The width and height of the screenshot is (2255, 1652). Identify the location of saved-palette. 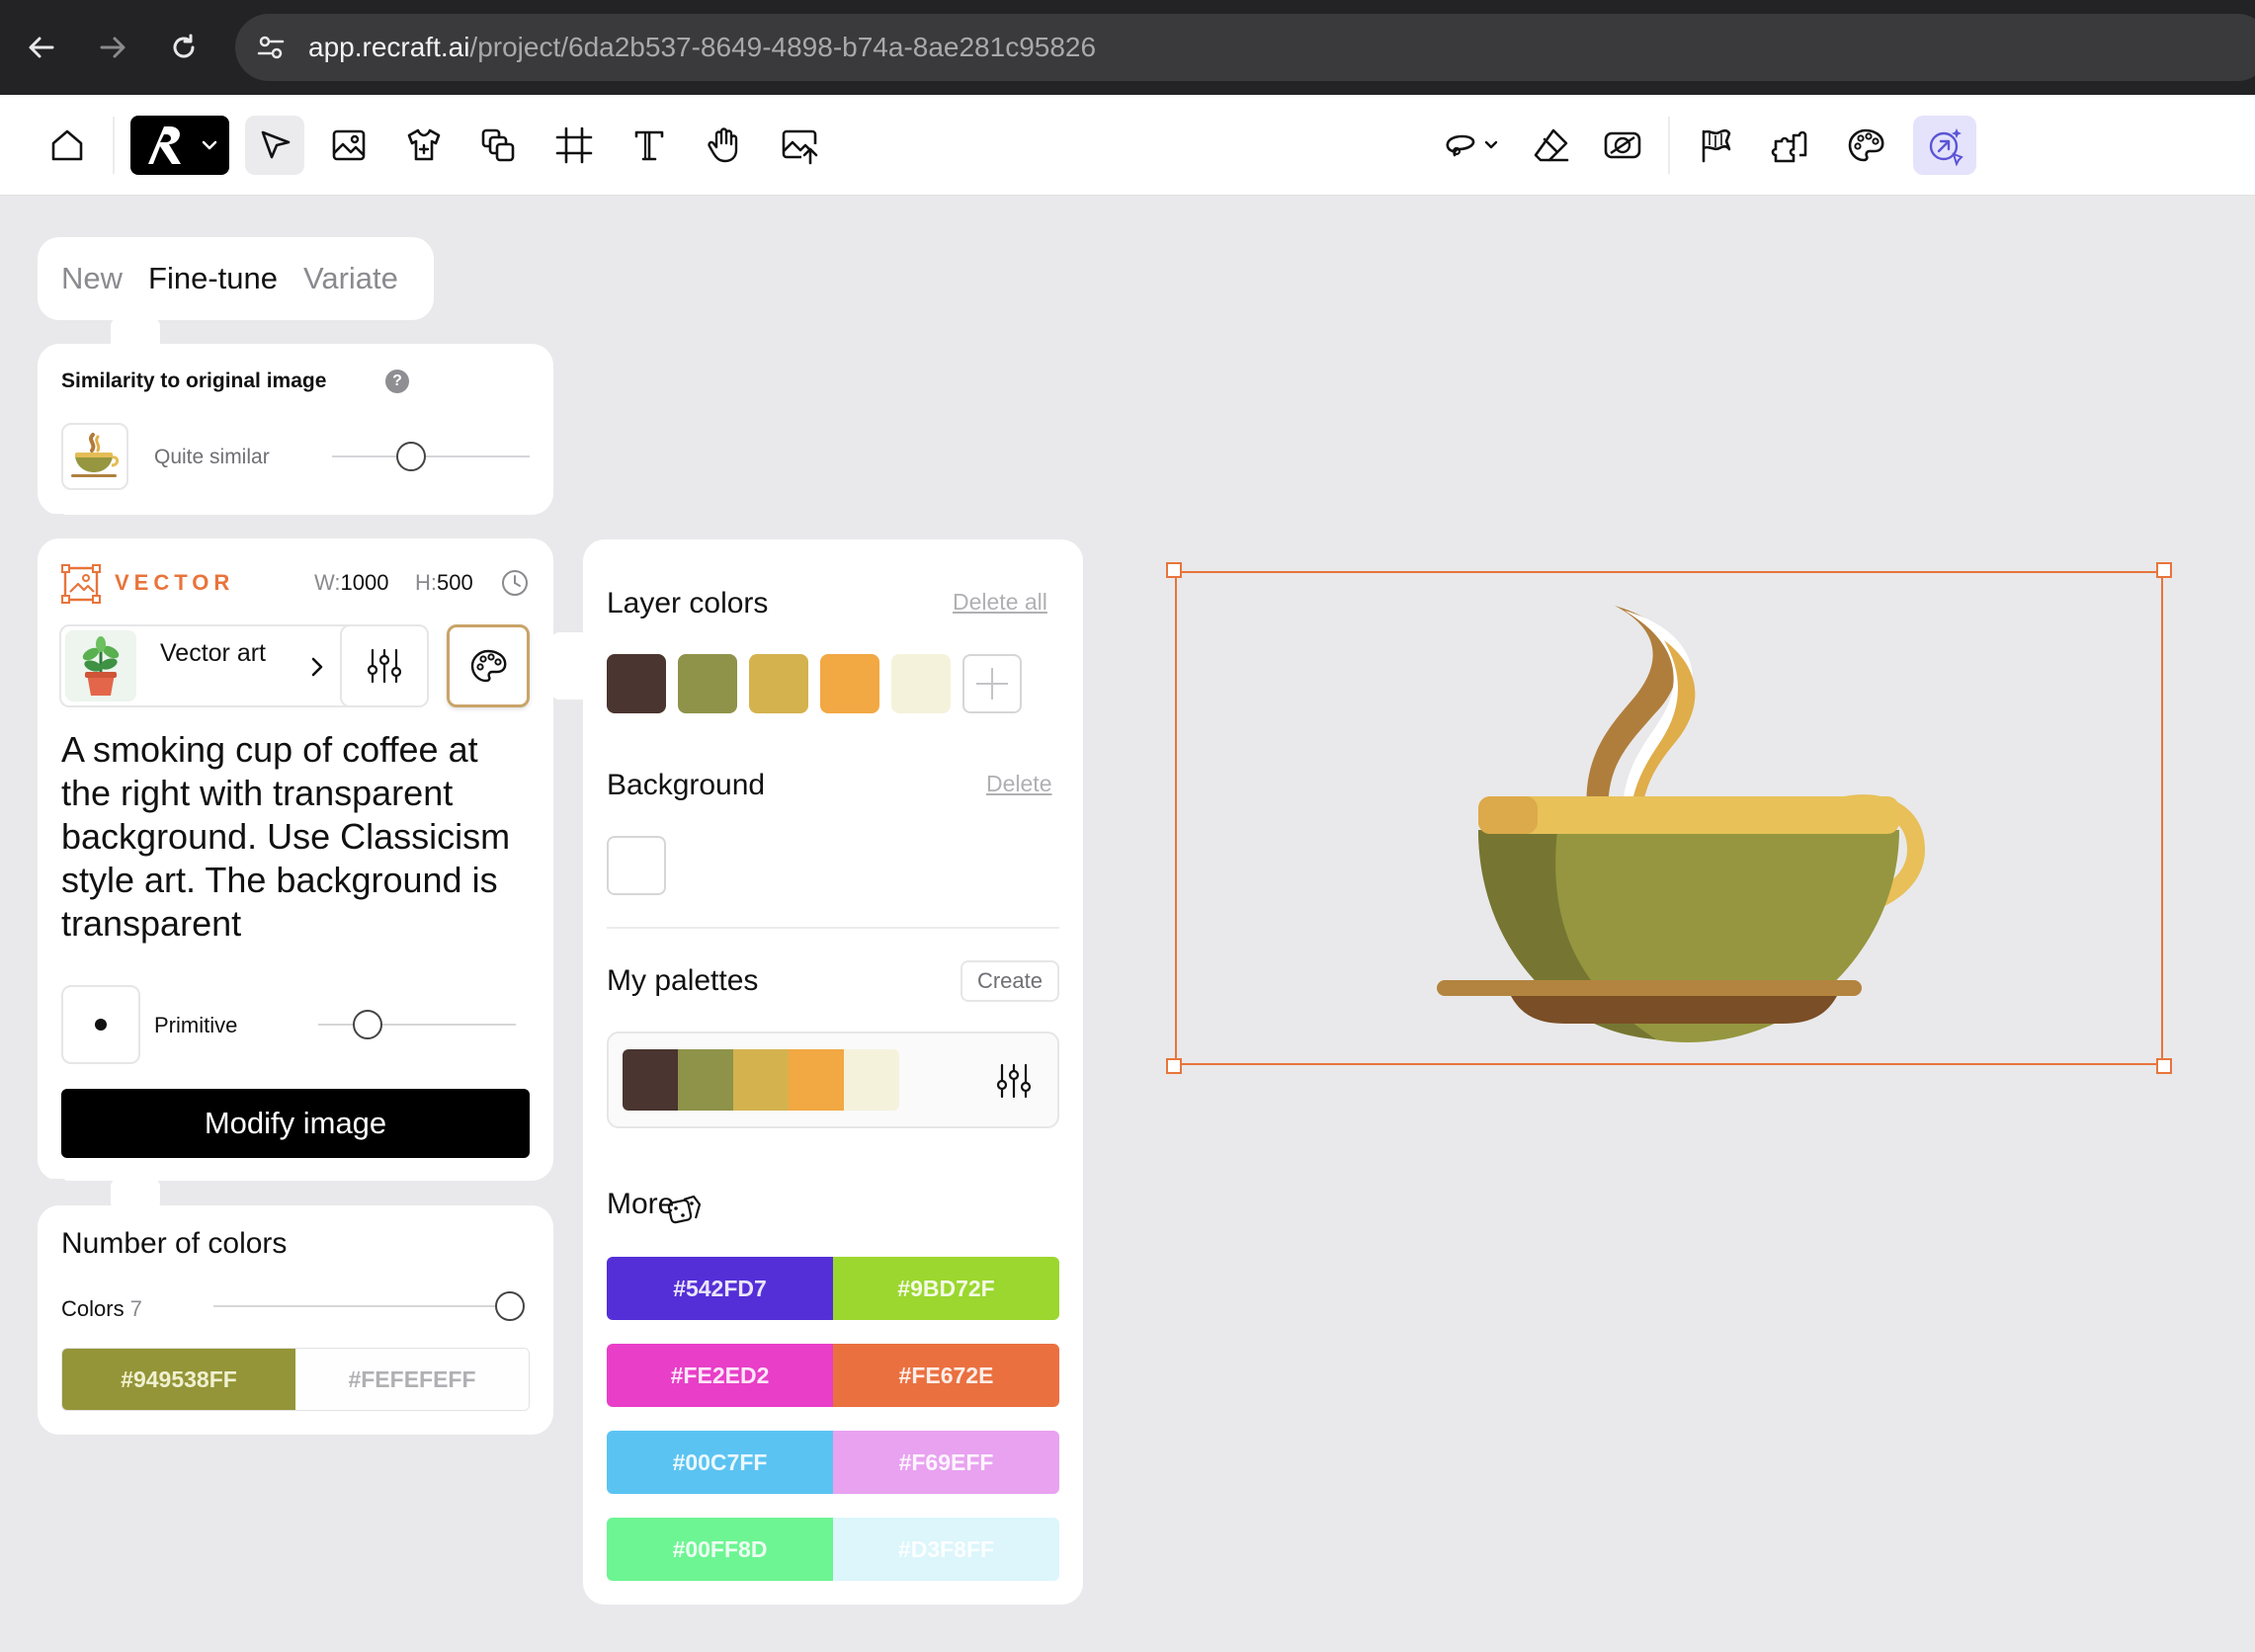
(833, 1080).